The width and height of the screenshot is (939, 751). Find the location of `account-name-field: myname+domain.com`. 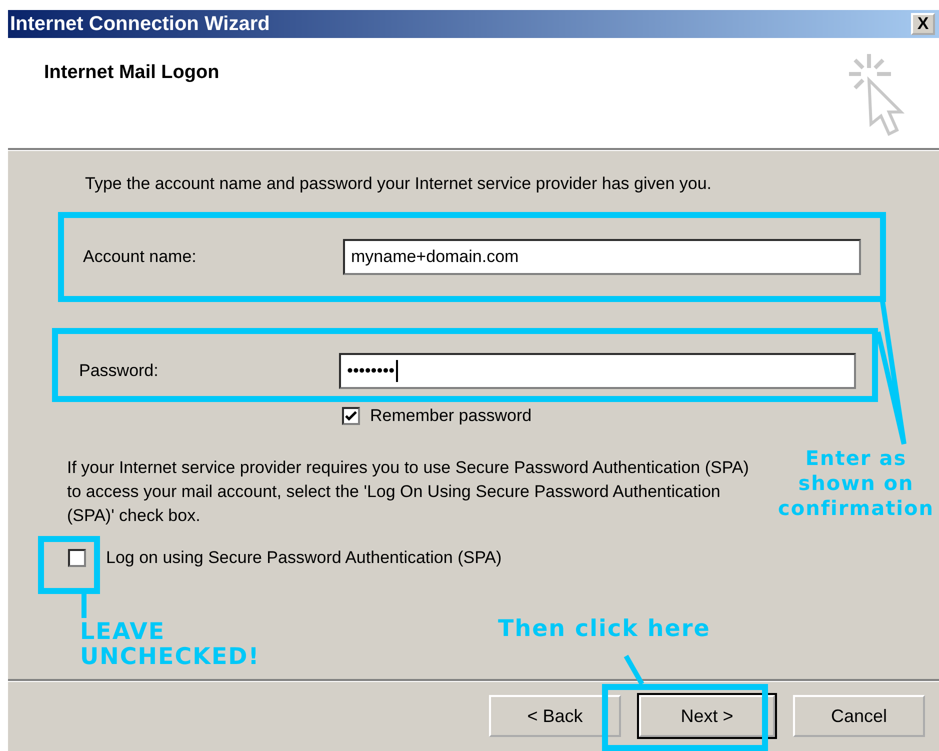

account-name-field: myname+domain.com is located at coordinates (602, 257).